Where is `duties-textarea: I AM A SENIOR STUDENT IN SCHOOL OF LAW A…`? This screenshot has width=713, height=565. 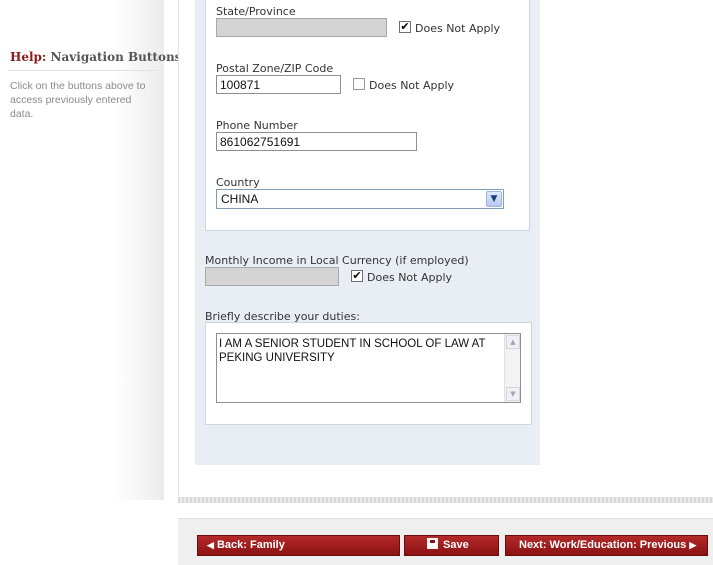
duties-textarea: I AM A SENIOR STUDENT IN SCHOOL OF LAW A… is located at coordinates (368, 368).